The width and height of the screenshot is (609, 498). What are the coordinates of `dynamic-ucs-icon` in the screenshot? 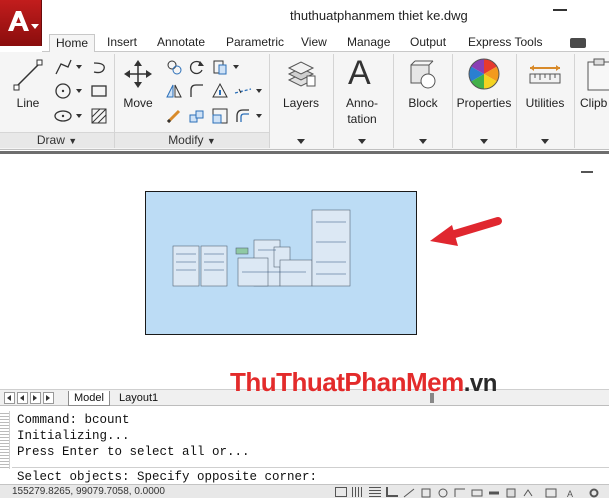 It's located at (460, 492).